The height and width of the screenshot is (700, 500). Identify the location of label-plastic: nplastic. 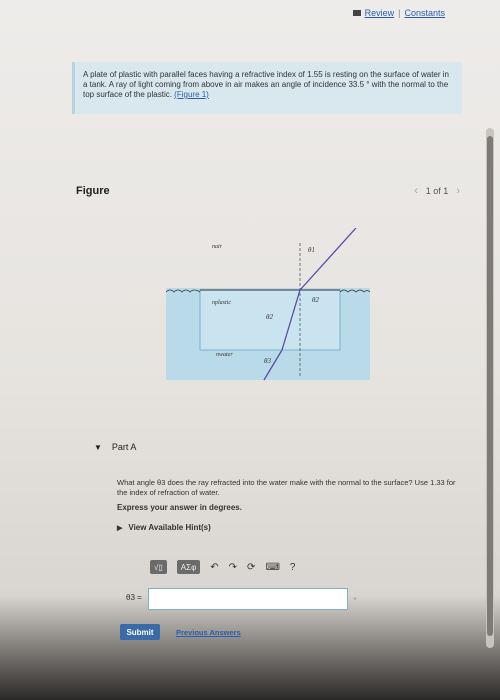
(221, 303).